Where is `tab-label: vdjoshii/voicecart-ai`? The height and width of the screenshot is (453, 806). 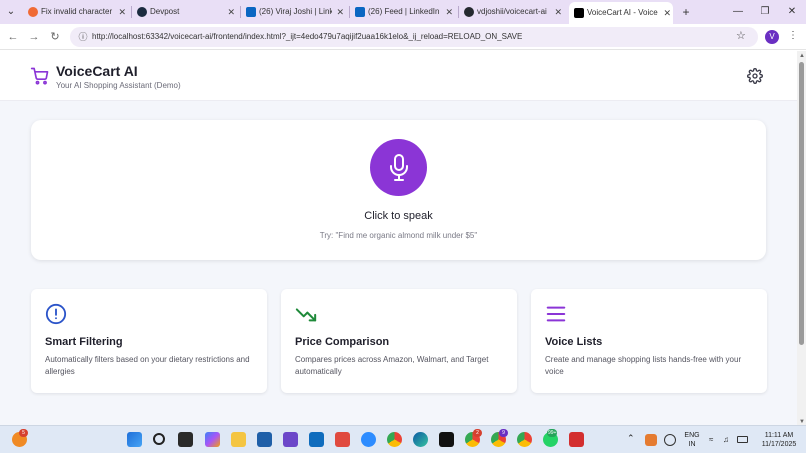
tab-label: vdjoshii/voicecart-ai is located at coordinates (512, 11).